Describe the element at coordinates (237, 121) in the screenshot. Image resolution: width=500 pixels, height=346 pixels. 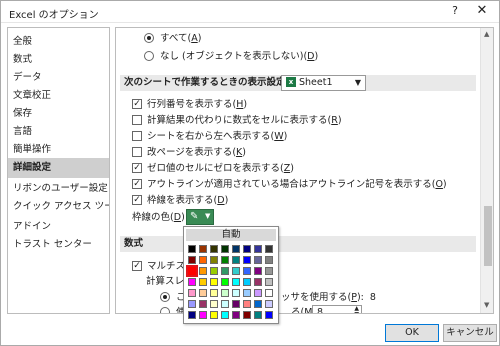
I see `option-show-formulas: 計算結果の代わりに数式をセルに表示する(R)` at that location.